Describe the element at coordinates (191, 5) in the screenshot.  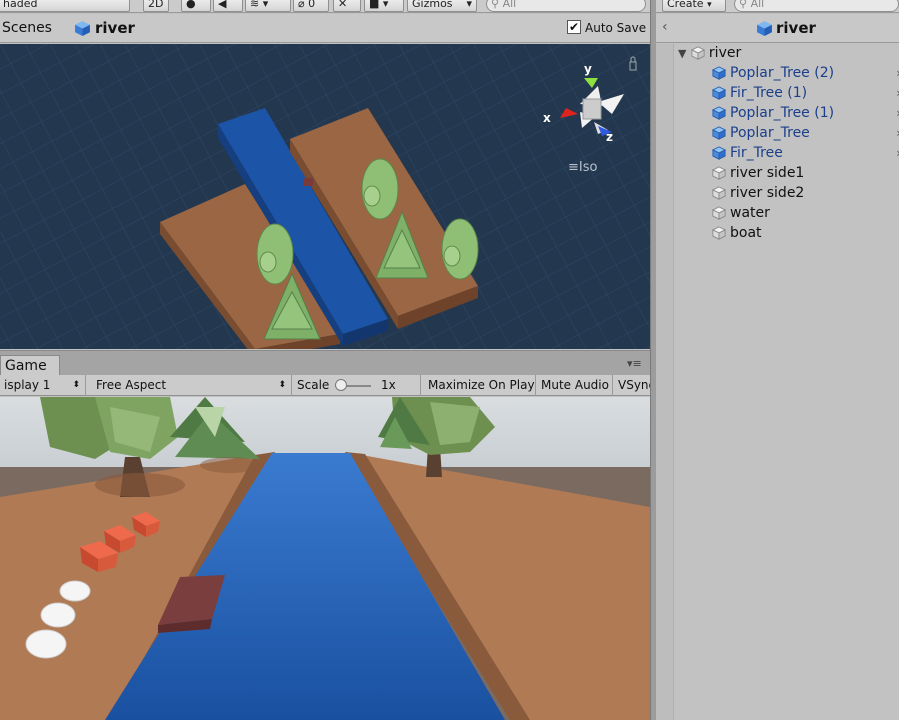
I see `light-bulb-icon: ●` at that location.